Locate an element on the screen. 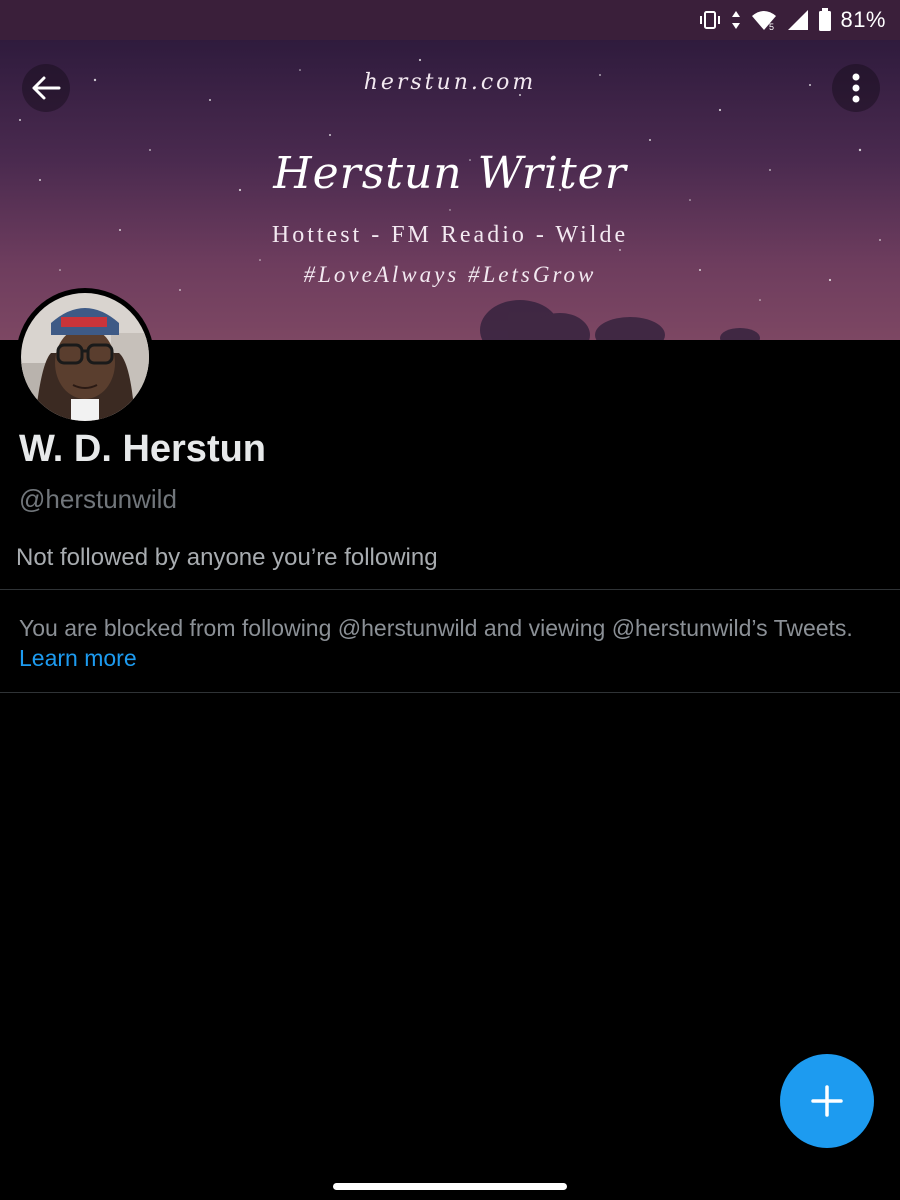  back-button is located at coordinates (46, 88).